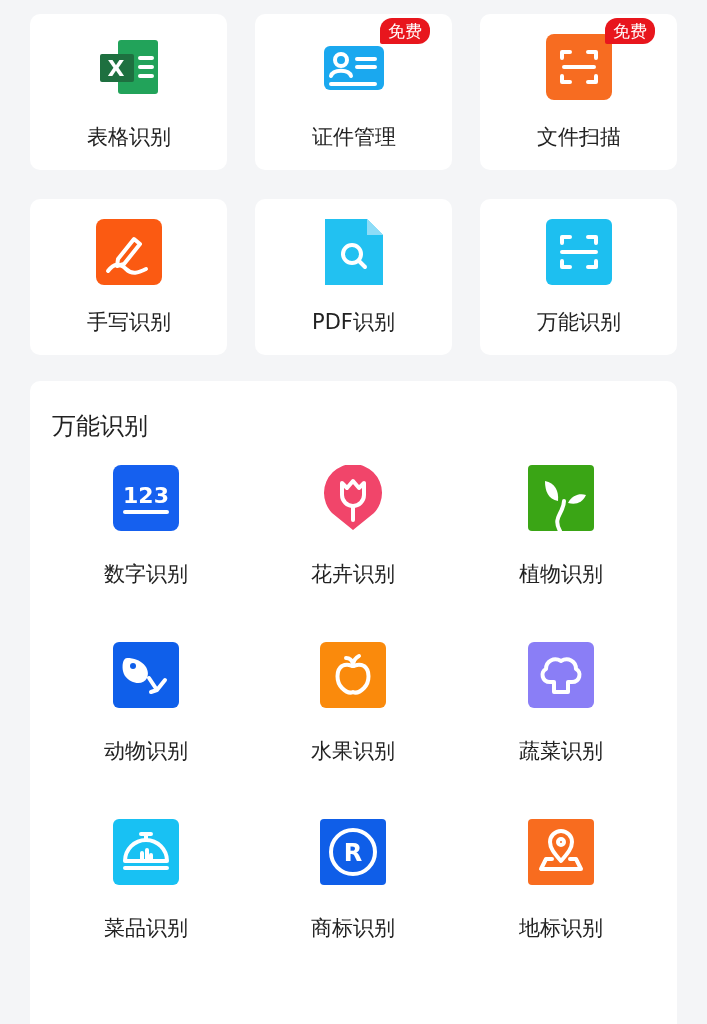  I want to click on registered-mark-icon: R, so click(353, 852).